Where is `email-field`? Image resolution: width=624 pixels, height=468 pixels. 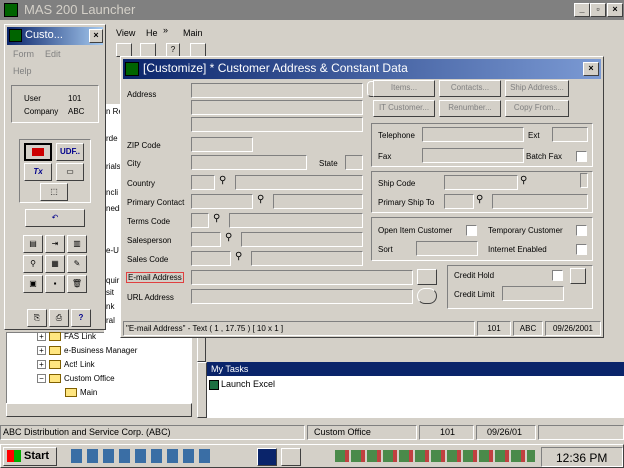
email-field is located at coordinates (302, 277).